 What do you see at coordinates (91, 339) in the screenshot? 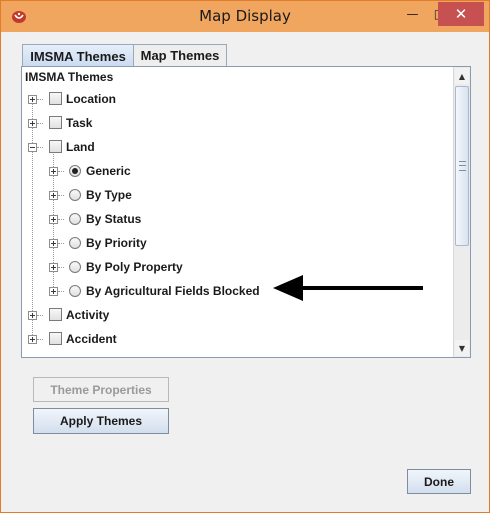
I see `tree-node-label: Accident` at bounding box center [91, 339].